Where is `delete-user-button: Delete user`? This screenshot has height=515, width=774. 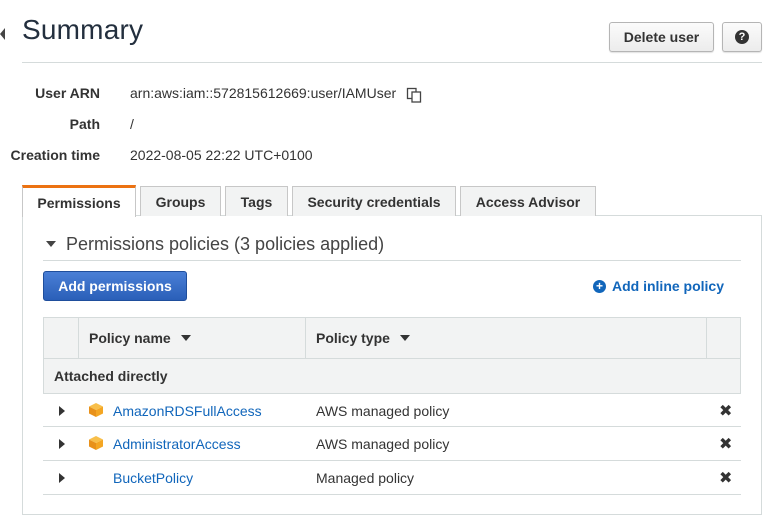
delete-user-button: Delete user is located at coordinates (661, 37).